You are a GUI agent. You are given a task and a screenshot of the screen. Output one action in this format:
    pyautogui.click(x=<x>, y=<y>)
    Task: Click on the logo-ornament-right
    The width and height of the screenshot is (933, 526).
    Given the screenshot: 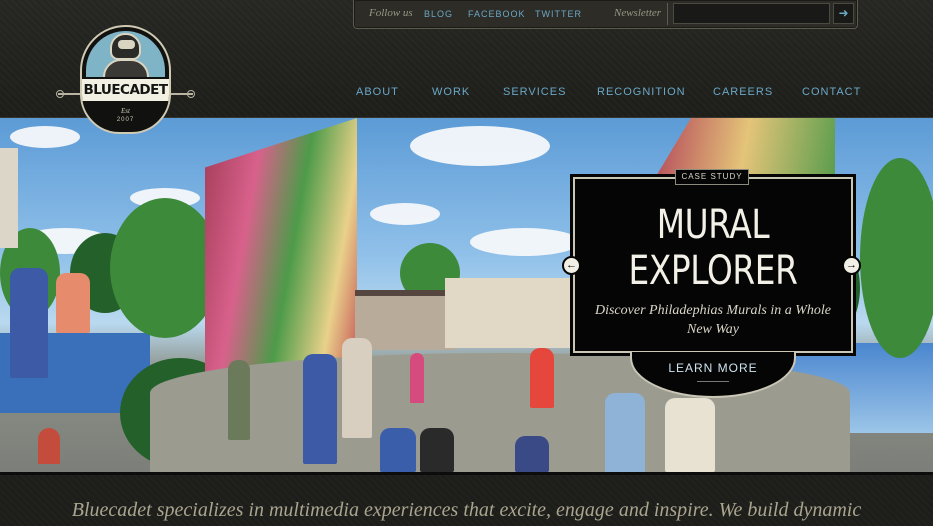 What is the action you would take?
    pyautogui.click(x=183, y=94)
    